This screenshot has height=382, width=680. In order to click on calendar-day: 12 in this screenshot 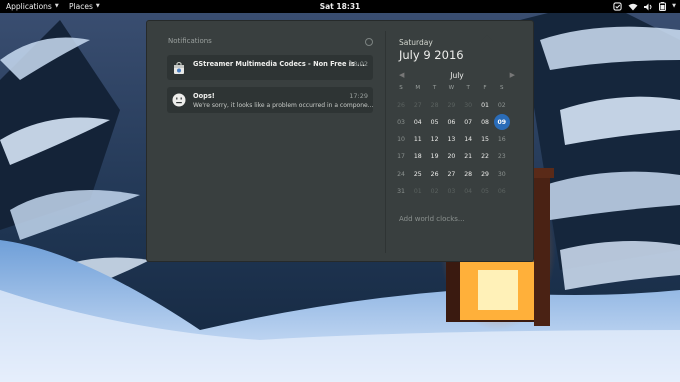, I will do `click(435, 140)`.